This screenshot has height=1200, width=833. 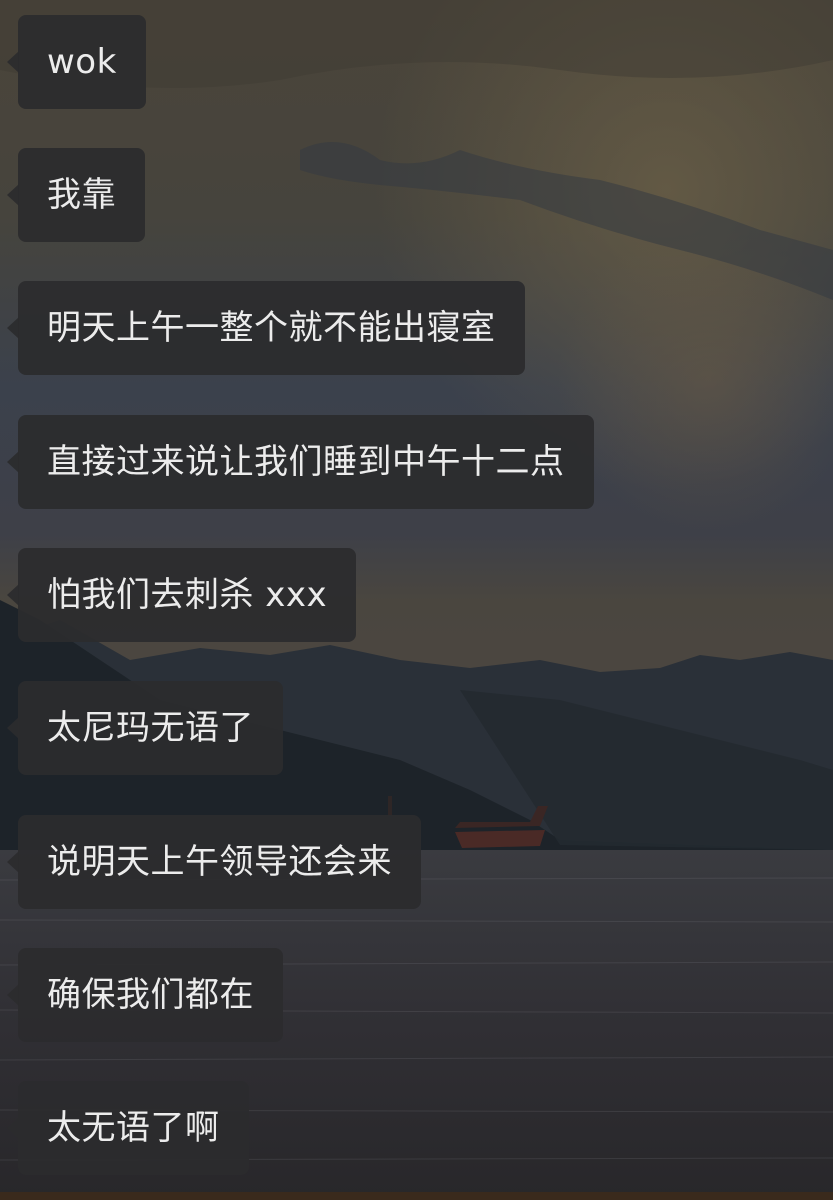 I want to click on message-bubble: 直接过来说让我们睡到中午十二点, so click(x=306, y=462).